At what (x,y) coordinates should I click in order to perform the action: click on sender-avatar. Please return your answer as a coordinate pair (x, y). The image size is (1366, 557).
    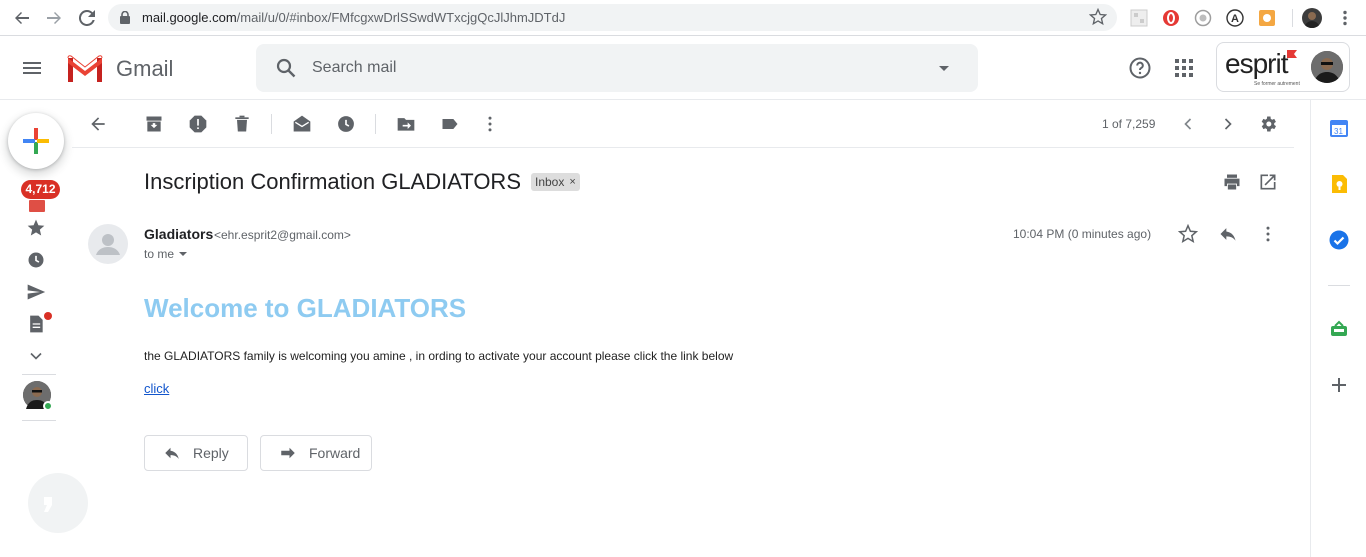
    Looking at the image, I should click on (108, 244).